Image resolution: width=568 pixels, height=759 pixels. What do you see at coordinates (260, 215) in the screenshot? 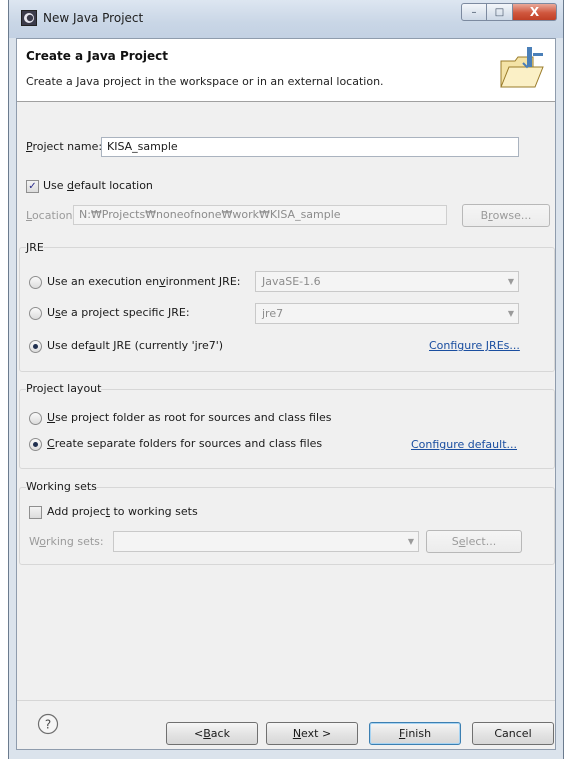
I see `location-input: N:₩Projects₩noneofnone₩work₩KISA_sample` at bounding box center [260, 215].